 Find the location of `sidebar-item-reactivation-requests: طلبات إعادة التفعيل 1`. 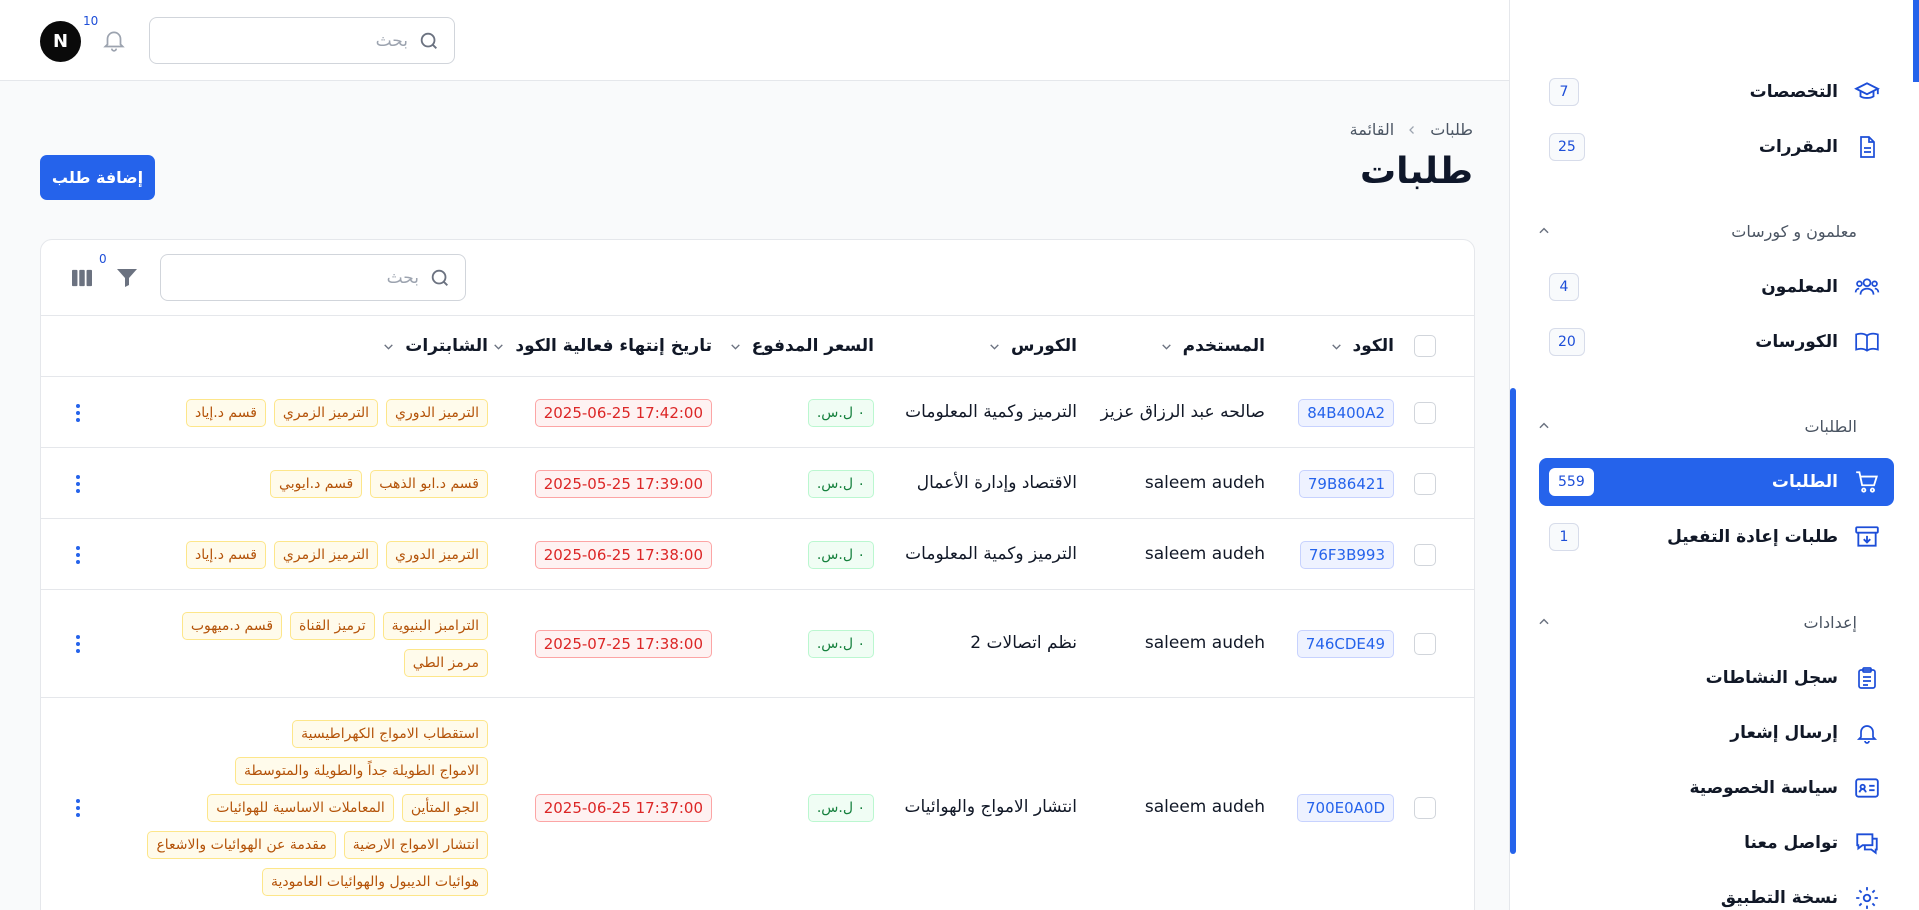

sidebar-item-reactivation-requests: طلبات إعادة التفعيل 1 is located at coordinates (1716, 537).